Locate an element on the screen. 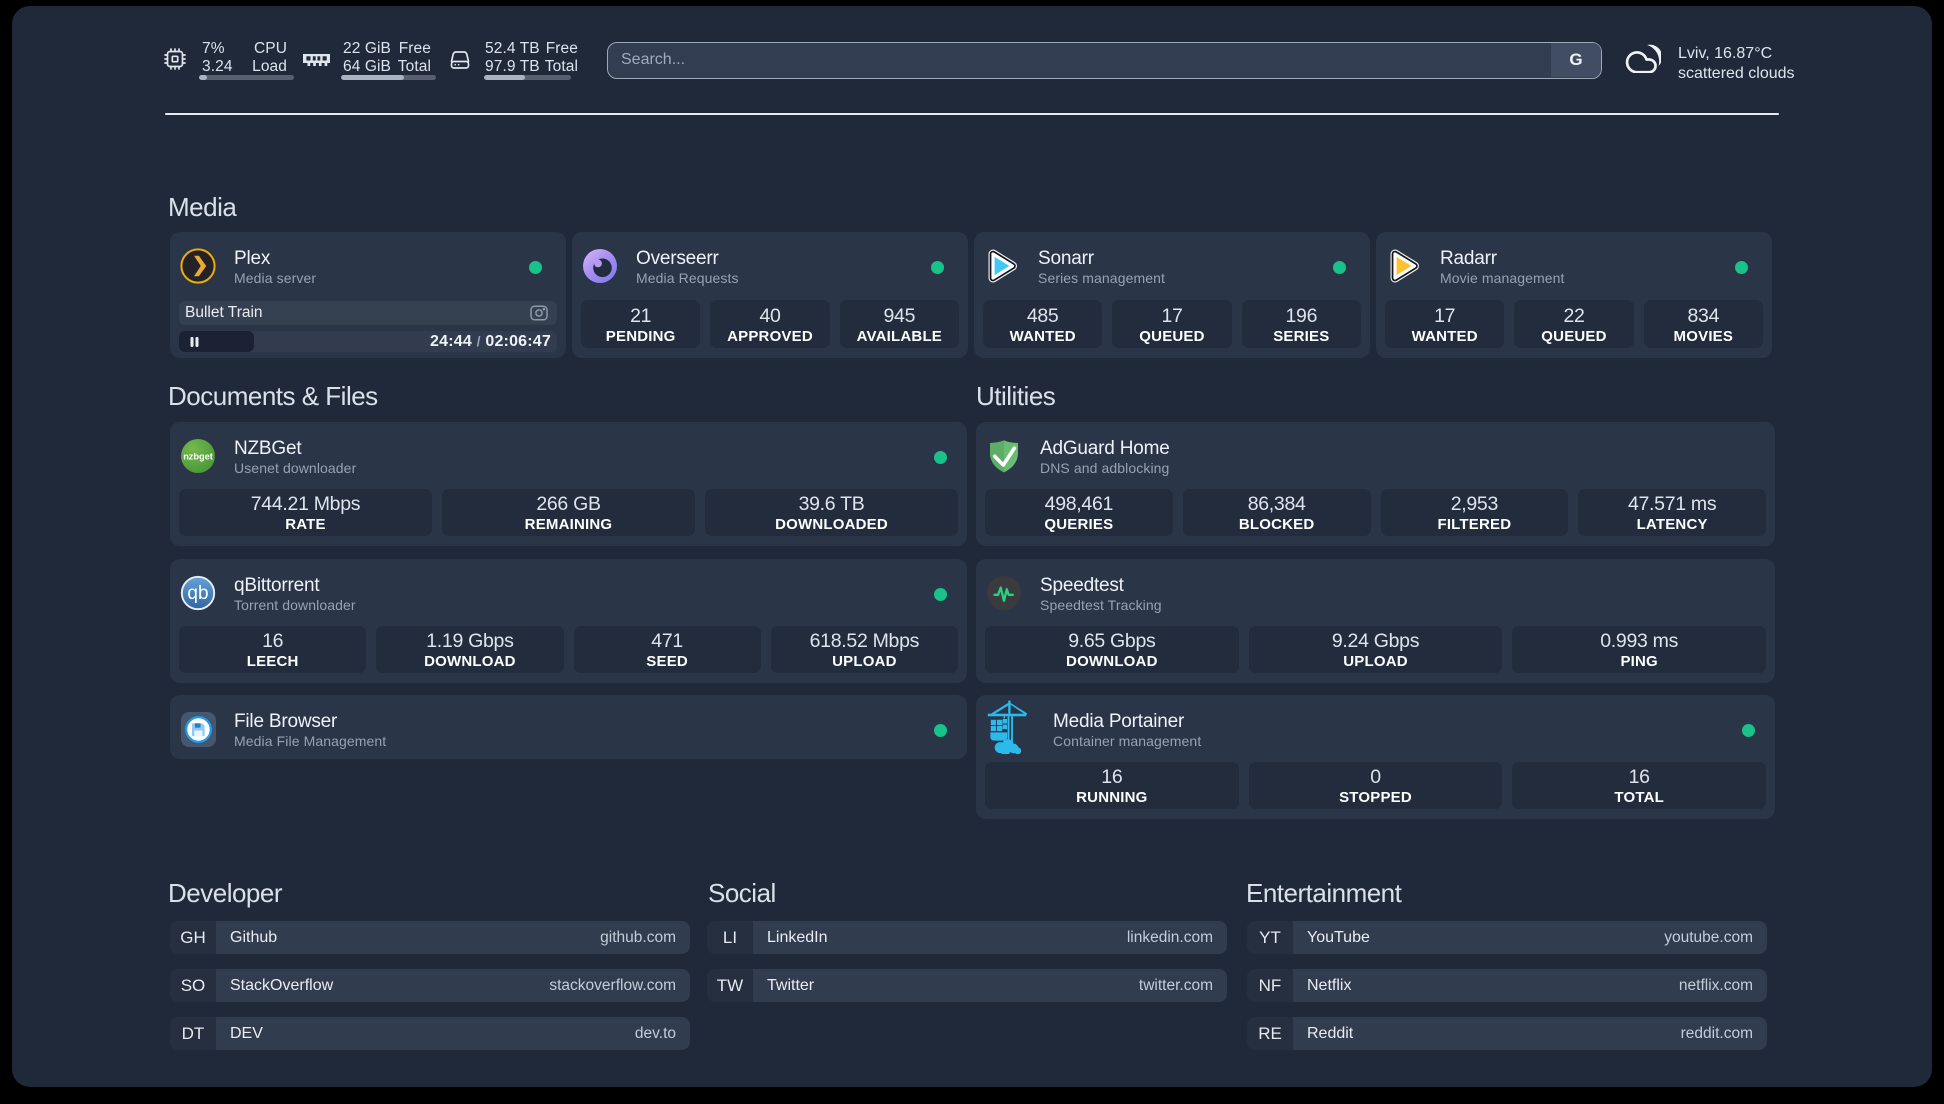  svg-text: nzbget is located at coordinates (198, 456).